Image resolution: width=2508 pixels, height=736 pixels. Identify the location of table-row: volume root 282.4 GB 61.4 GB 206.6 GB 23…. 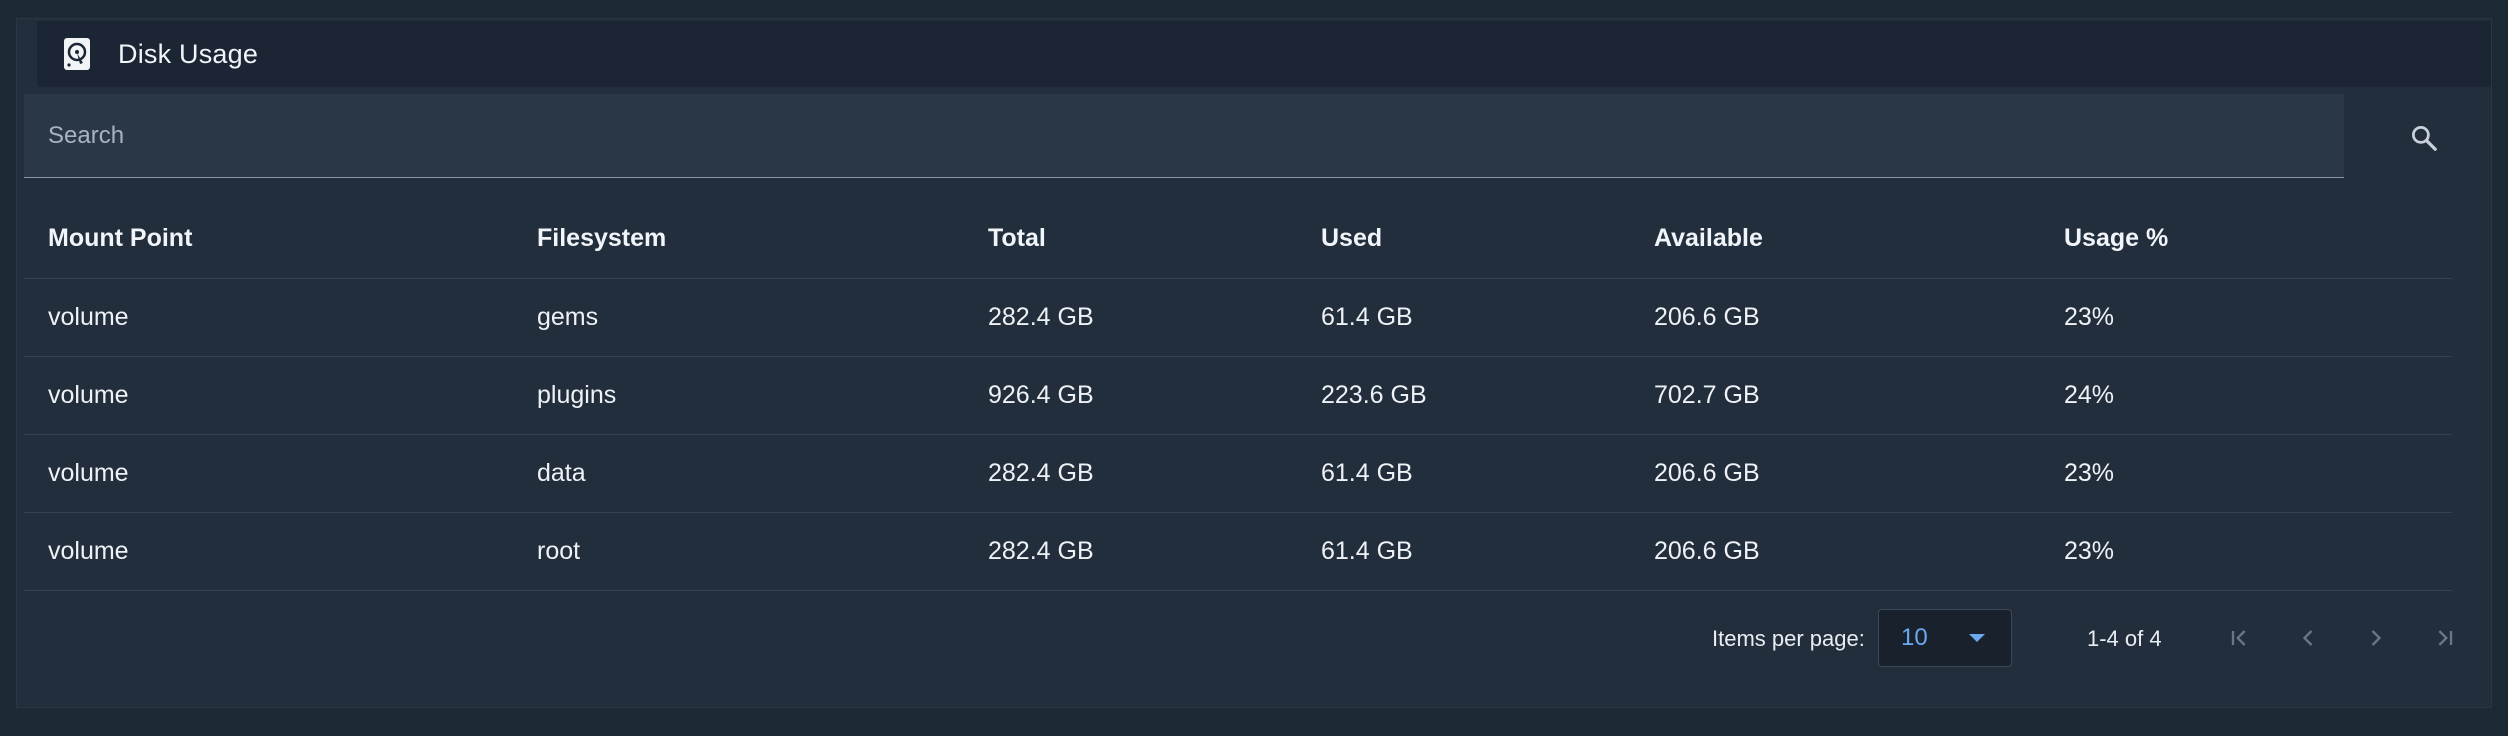
(1238, 551).